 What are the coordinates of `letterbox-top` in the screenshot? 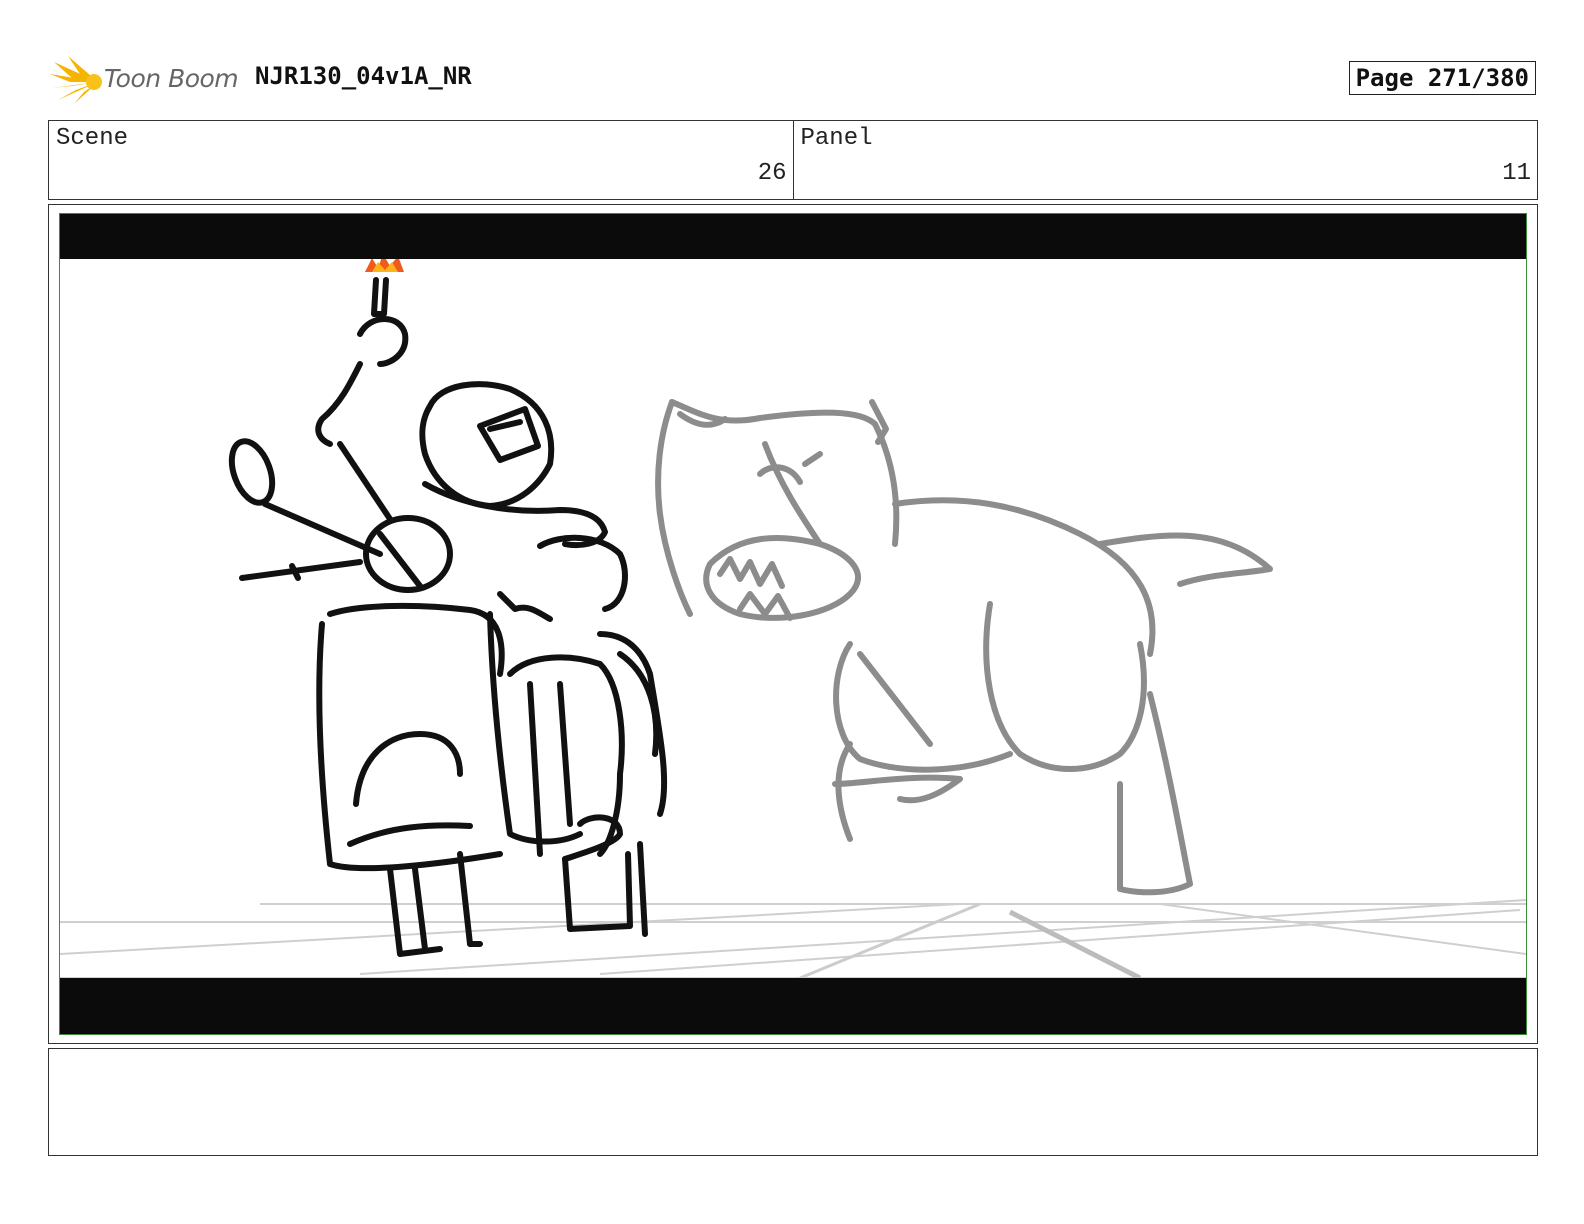 It's located at (793, 236).